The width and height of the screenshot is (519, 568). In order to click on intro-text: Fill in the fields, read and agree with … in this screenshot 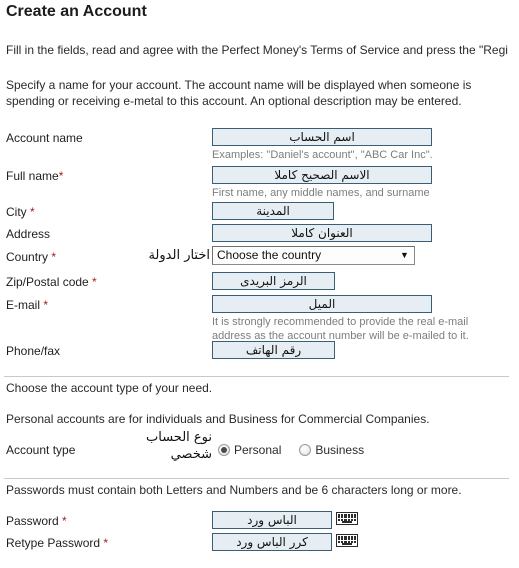, I will do `click(257, 50)`.